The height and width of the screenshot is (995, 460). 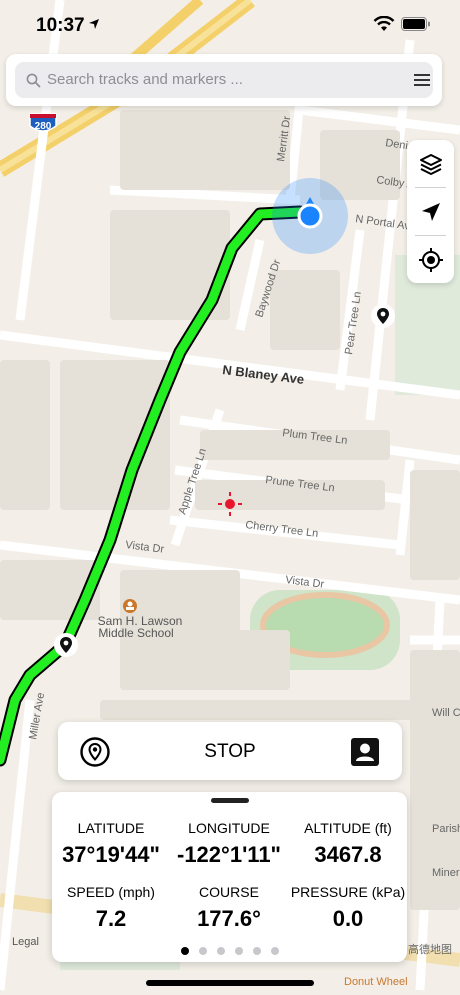 What do you see at coordinates (376, 982) in the screenshot?
I see `label-donut-wheel: Donut Wheel` at bounding box center [376, 982].